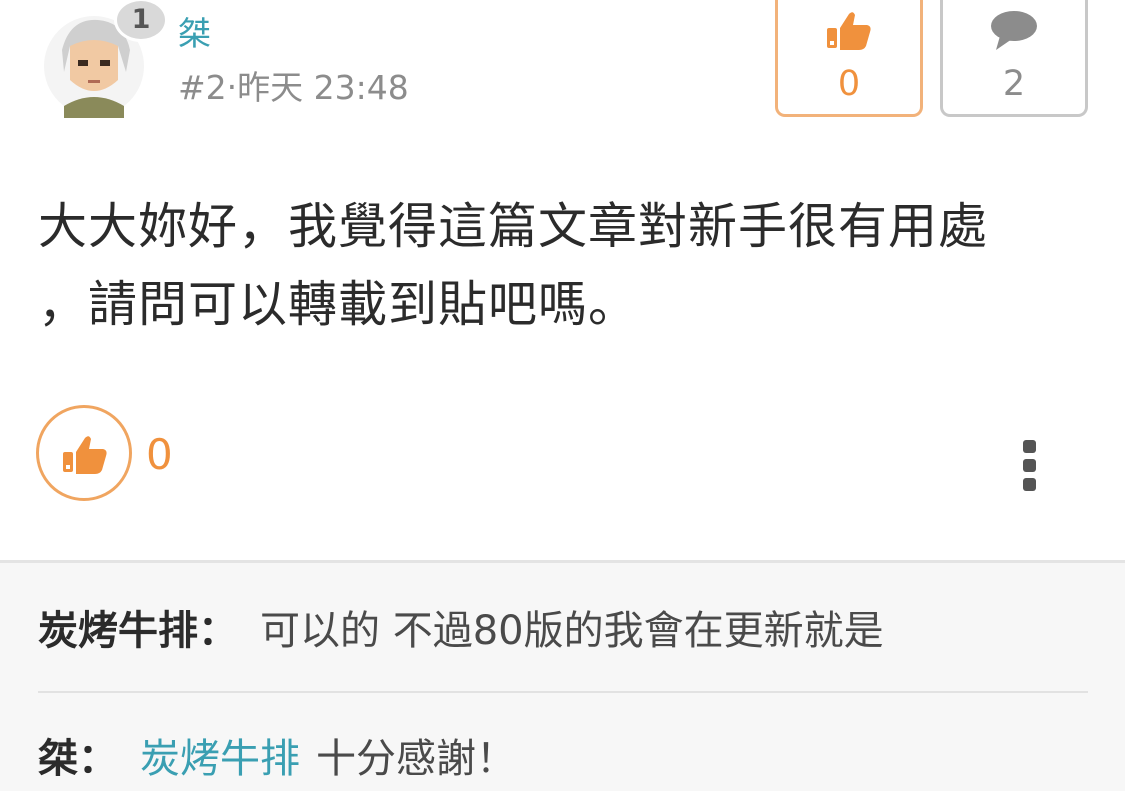 The height and width of the screenshot is (791, 1125). I want to click on like-count: 0, so click(849, 84).